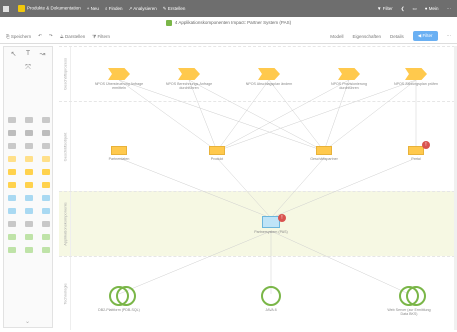  Describe the element at coordinates (385, 8) in the screenshot. I see `filter-button: ▼ Filter` at that location.